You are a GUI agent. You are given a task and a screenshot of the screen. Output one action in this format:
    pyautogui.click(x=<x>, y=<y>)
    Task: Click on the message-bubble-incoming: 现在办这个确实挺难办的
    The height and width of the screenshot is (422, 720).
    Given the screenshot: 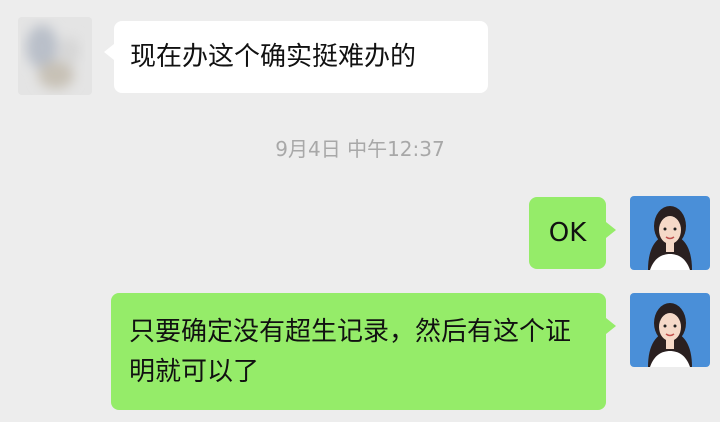 What is the action you would take?
    pyautogui.click(x=301, y=57)
    